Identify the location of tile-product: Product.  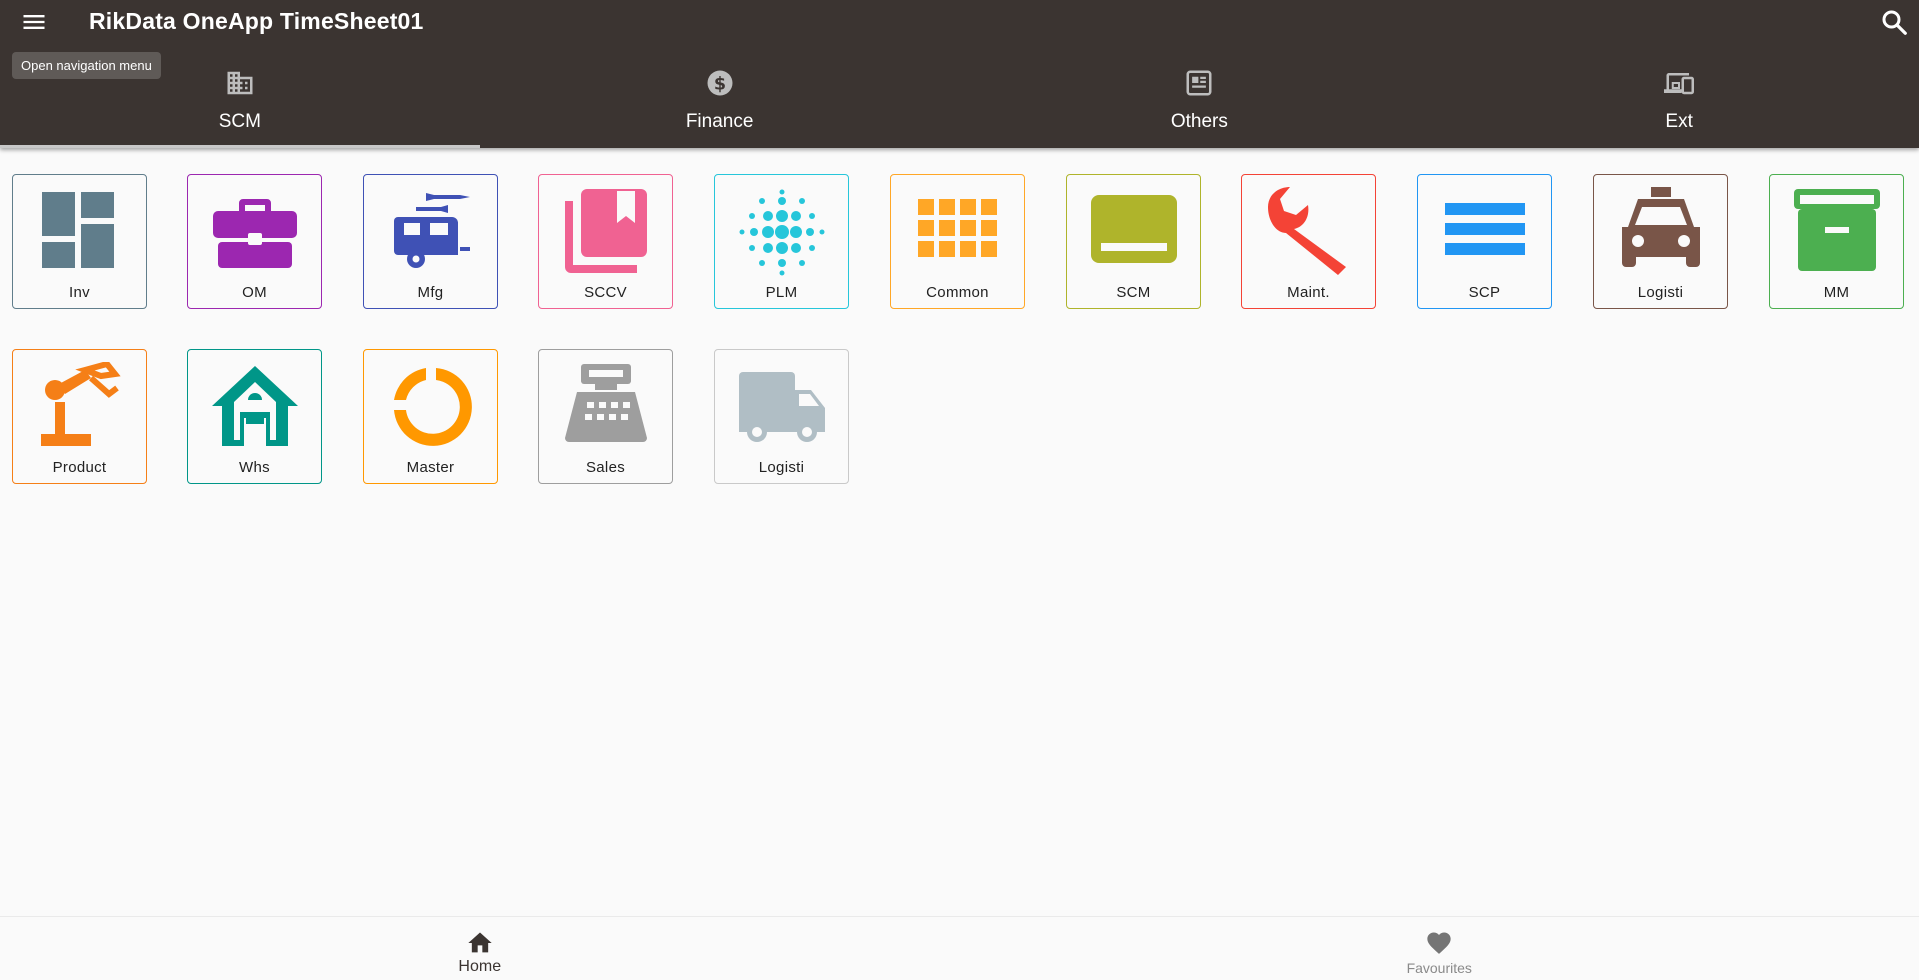
(79, 416).